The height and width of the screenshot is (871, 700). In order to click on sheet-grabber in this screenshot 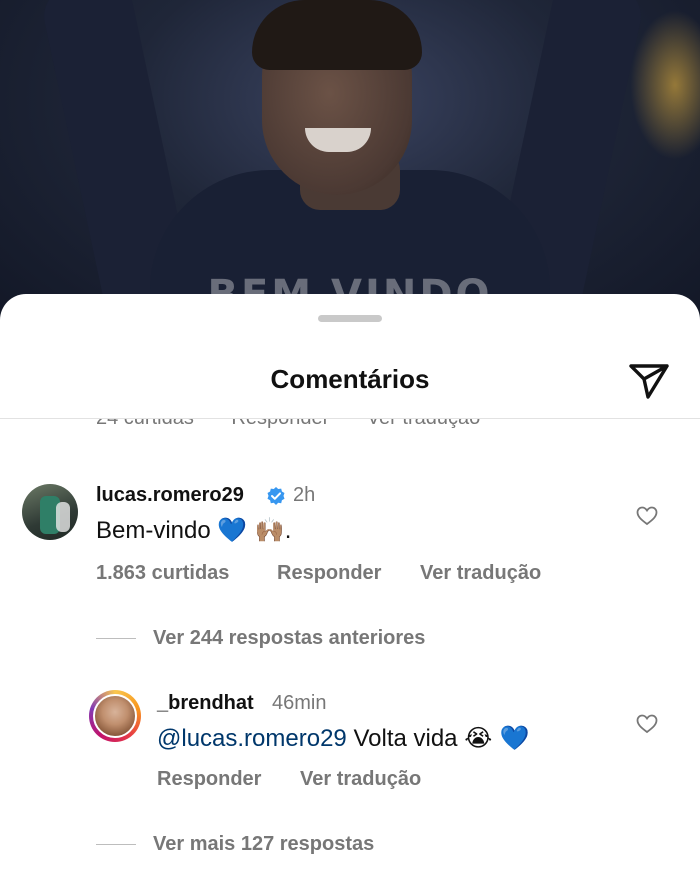, I will do `click(350, 318)`.